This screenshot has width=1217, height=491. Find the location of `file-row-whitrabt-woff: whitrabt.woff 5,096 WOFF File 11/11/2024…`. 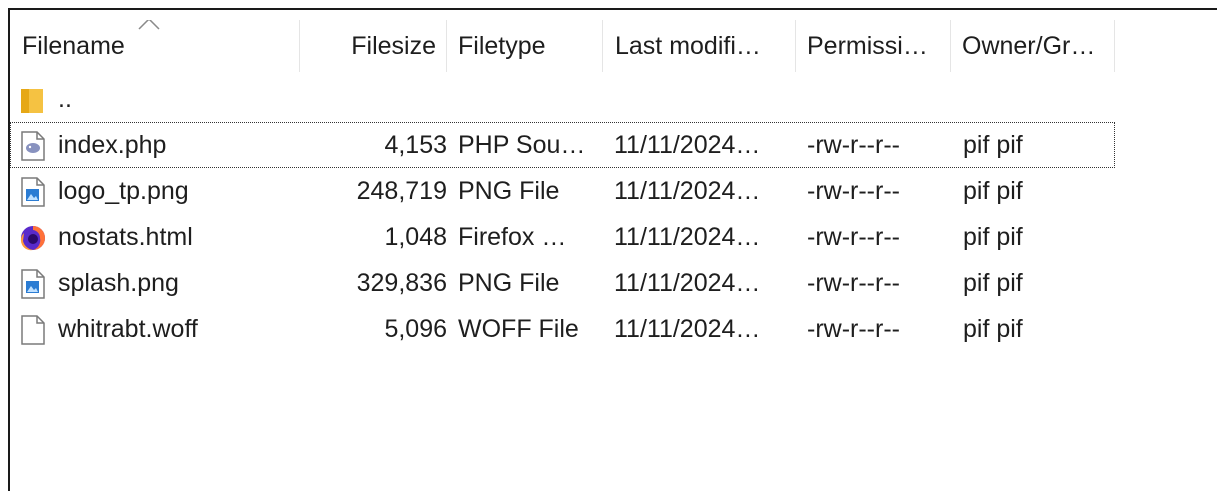

file-row-whitrabt-woff: whitrabt.woff 5,096 WOFF File 11/11/2024… is located at coordinates (562, 329).